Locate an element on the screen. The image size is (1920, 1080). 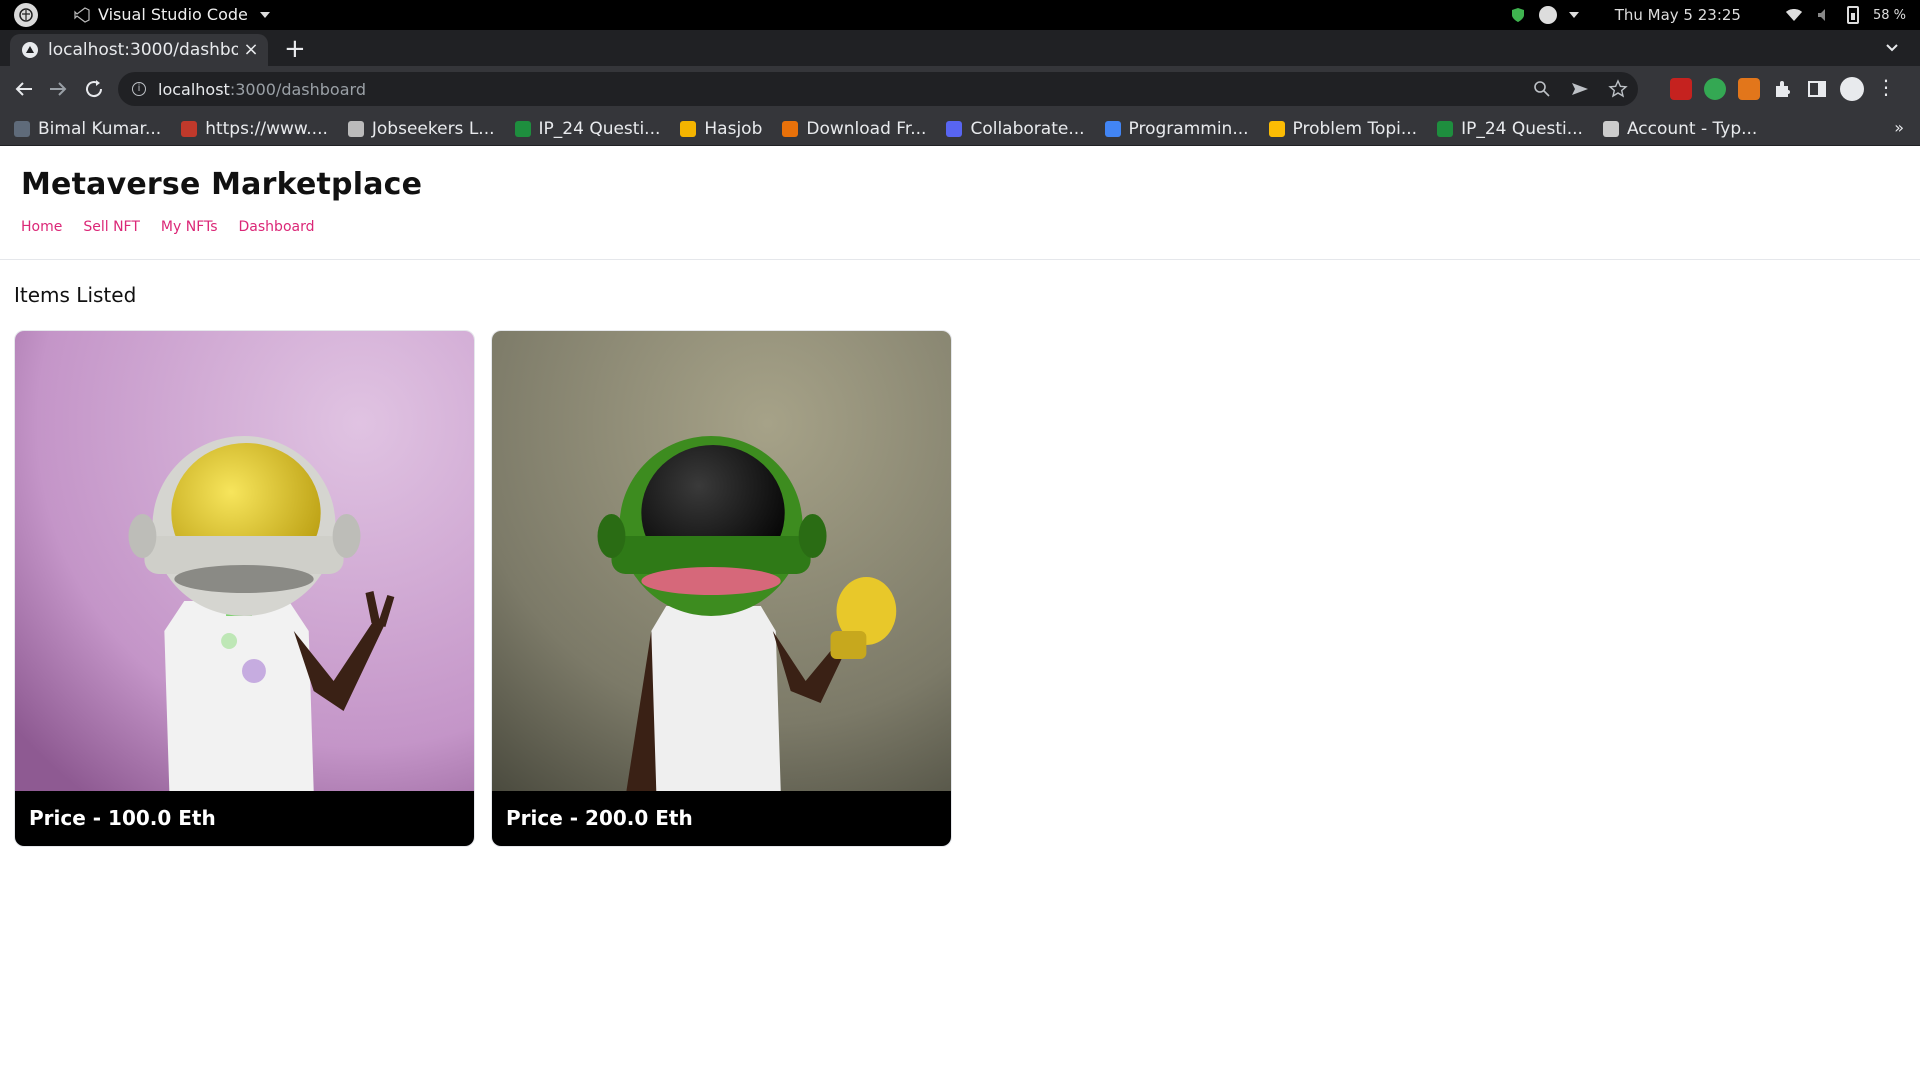
youtube-extension-icon is located at coordinates (1681, 89).